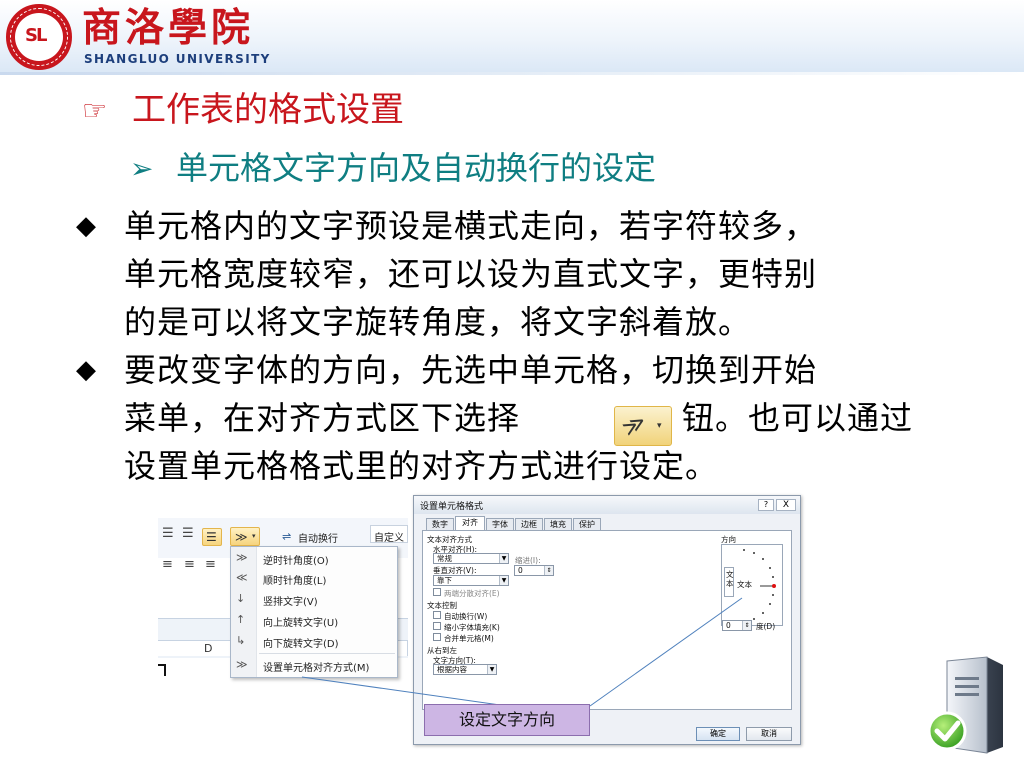 The height and width of the screenshot is (768, 1024). I want to click on menu-item-angle-clockwise: ≪ 顺时针角度(L), so click(314, 579).